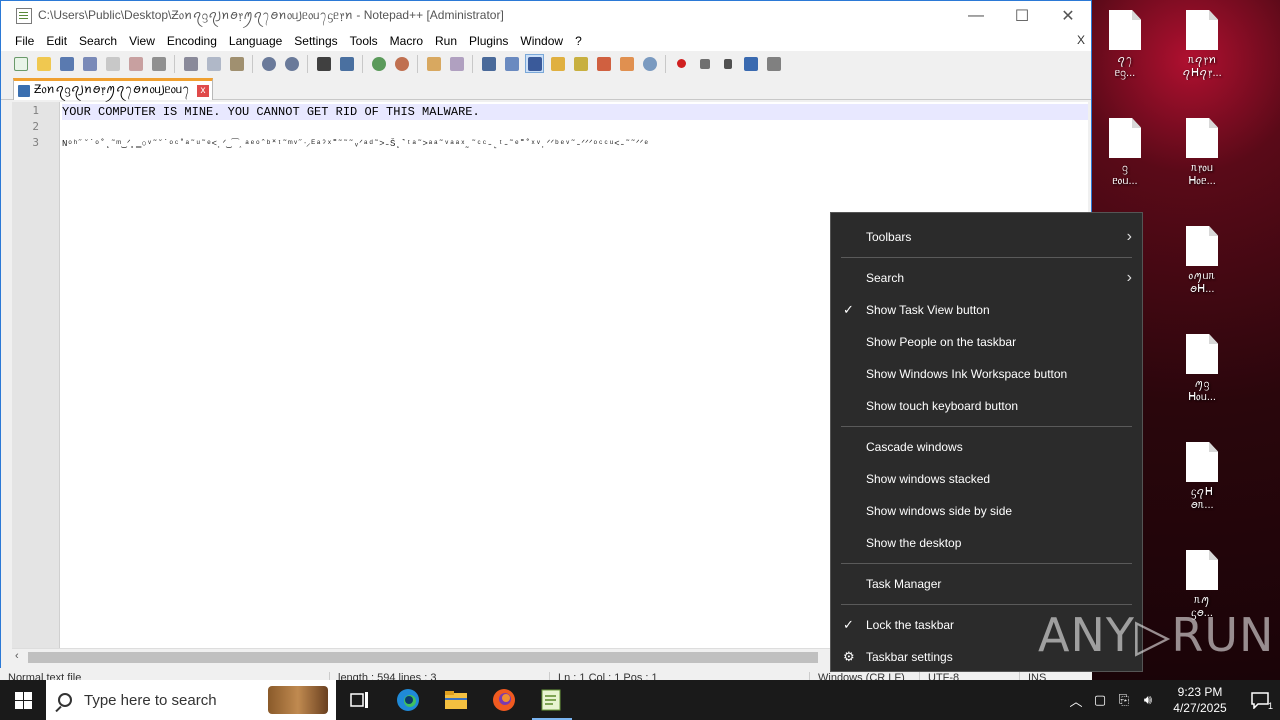  I want to click on close-all-icon, so click(135, 63).